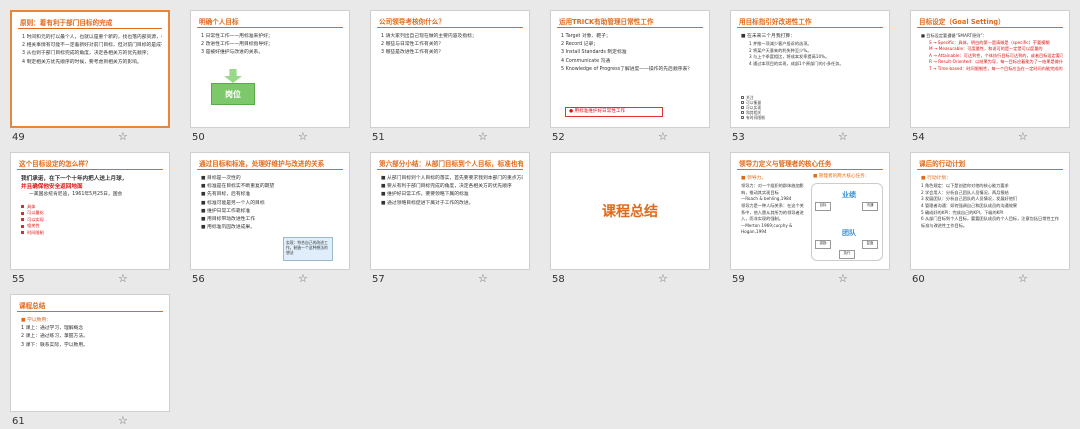 The height and width of the screenshot is (429, 1080). What do you see at coordinates (600, 111) in the screenshot?
I see `box-label: 用标准维护好日常性工作` at bounding box center [600, 111].